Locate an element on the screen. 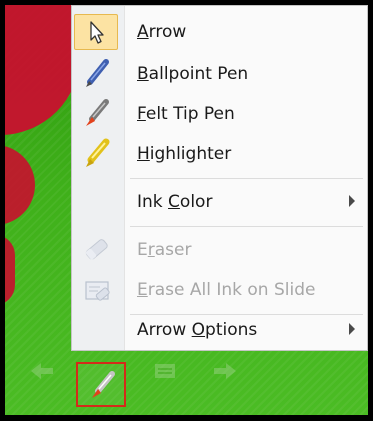 The height and width of the screenshot is (421, 373). pen-toolbar-button is located at coordinates (101, 384).